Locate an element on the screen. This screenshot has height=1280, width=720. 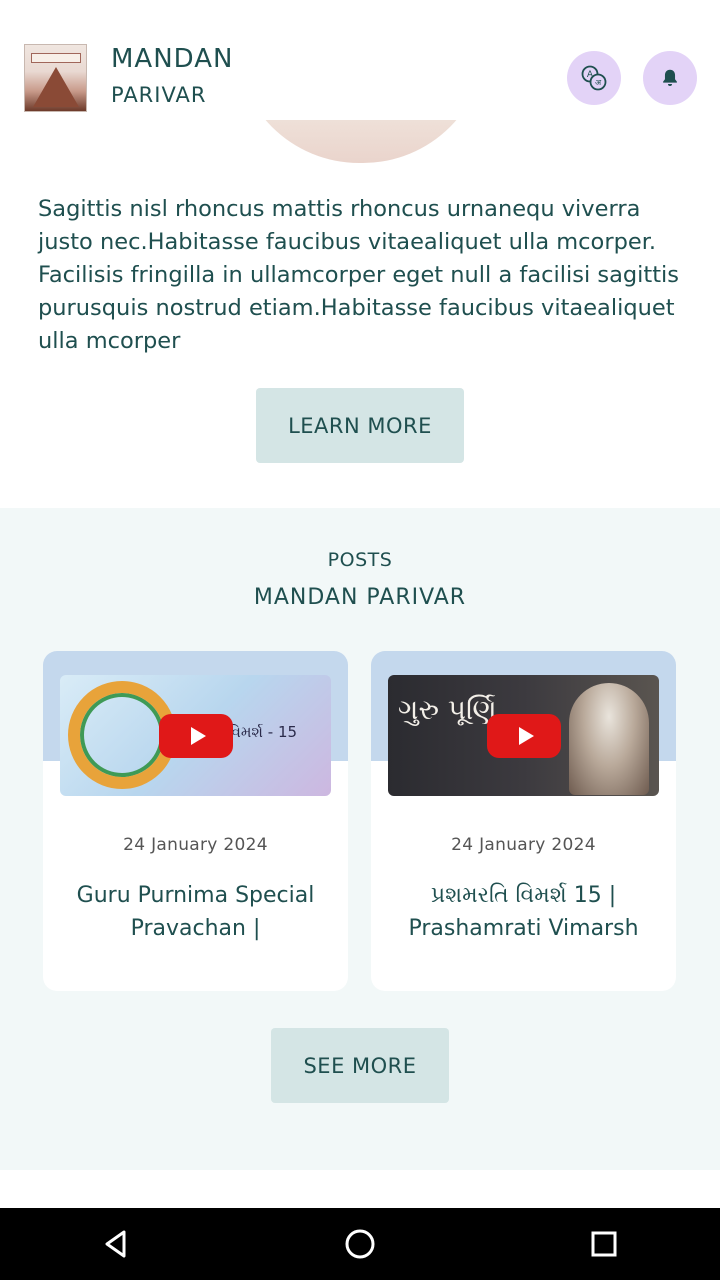
system-nav-bar is located at coordinates (360, 1244).